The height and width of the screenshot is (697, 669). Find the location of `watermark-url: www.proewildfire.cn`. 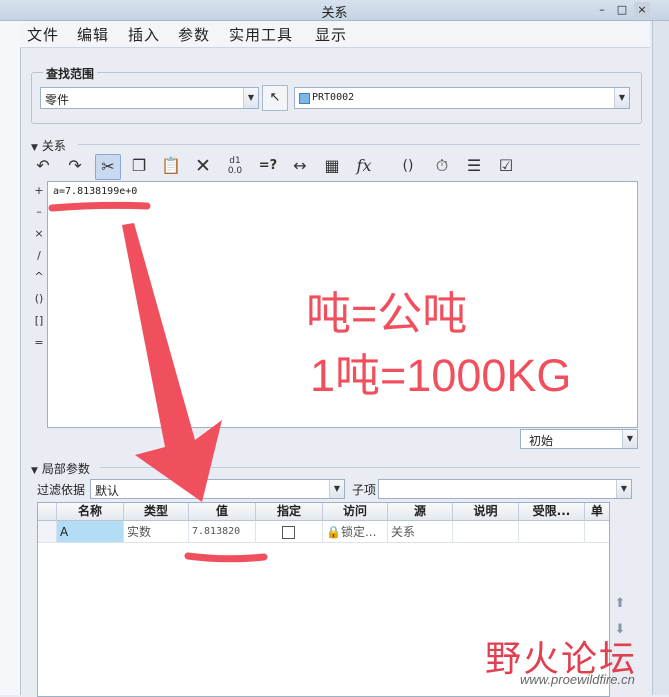

watermark-url: www.proewildfire.cn is located at coordinates (577, 679).